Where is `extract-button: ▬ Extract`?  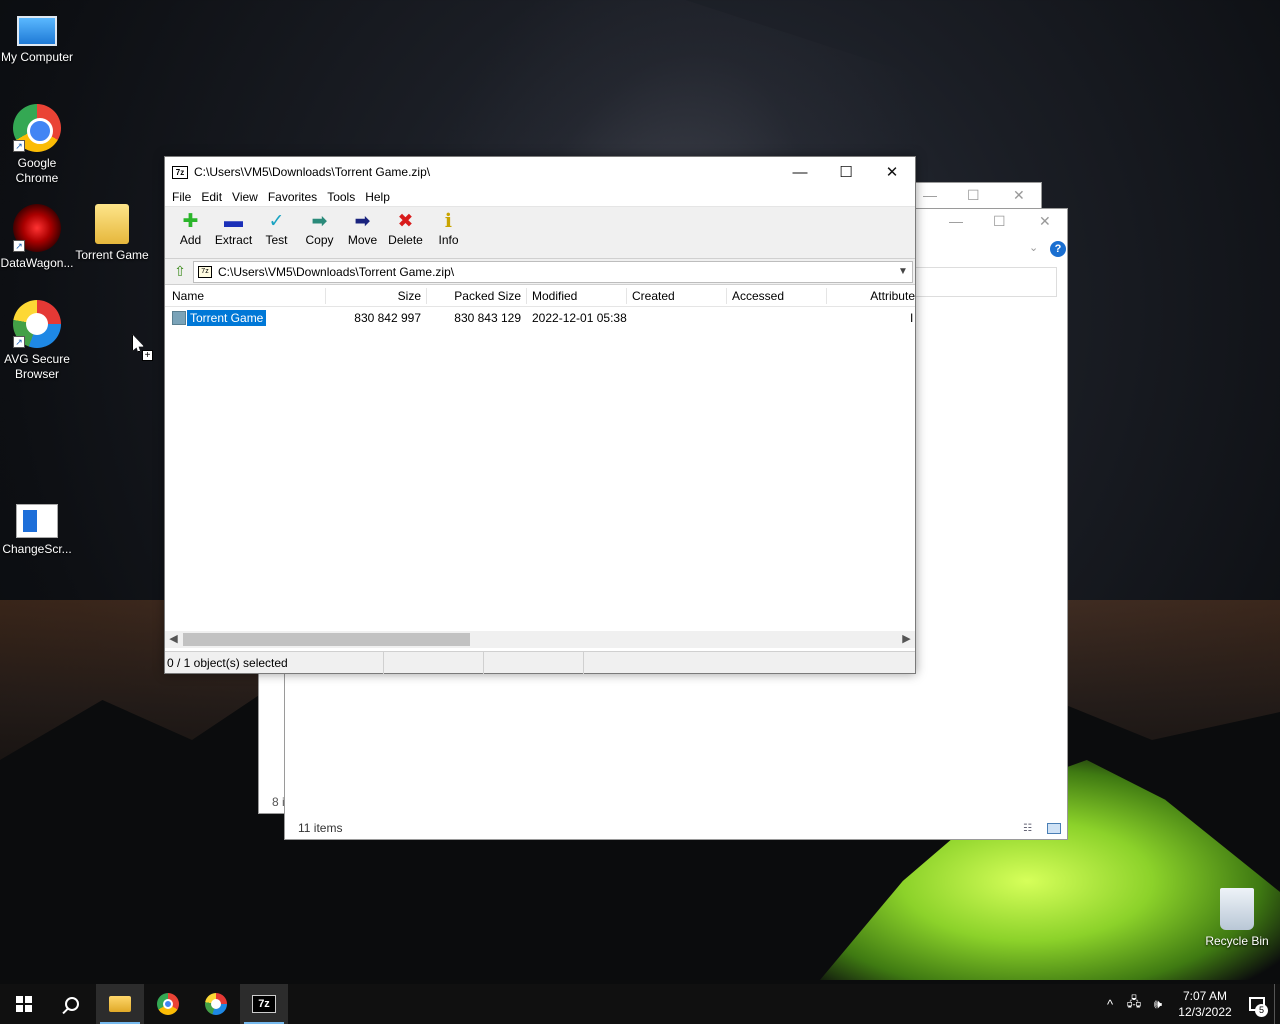
extract-button: ▬ Extract is located at coordinates (233, 227).